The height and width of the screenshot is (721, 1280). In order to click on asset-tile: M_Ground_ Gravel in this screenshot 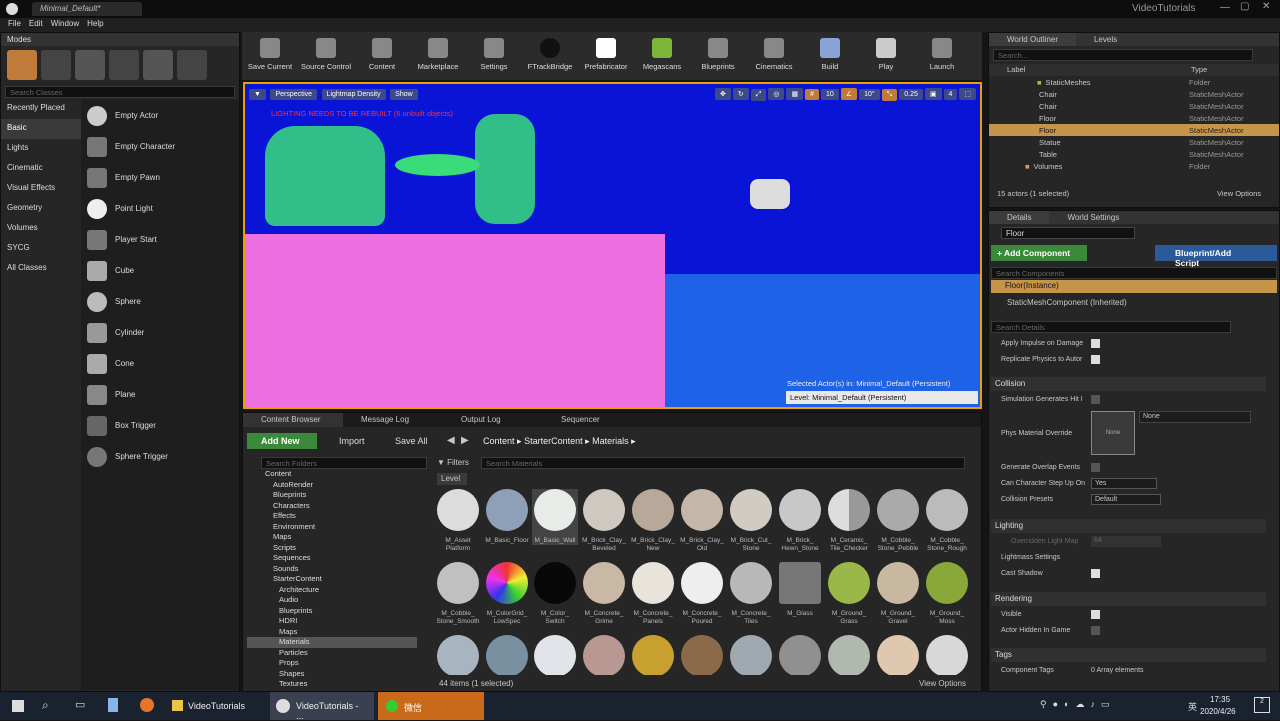, I will do `click(898, 594)`.